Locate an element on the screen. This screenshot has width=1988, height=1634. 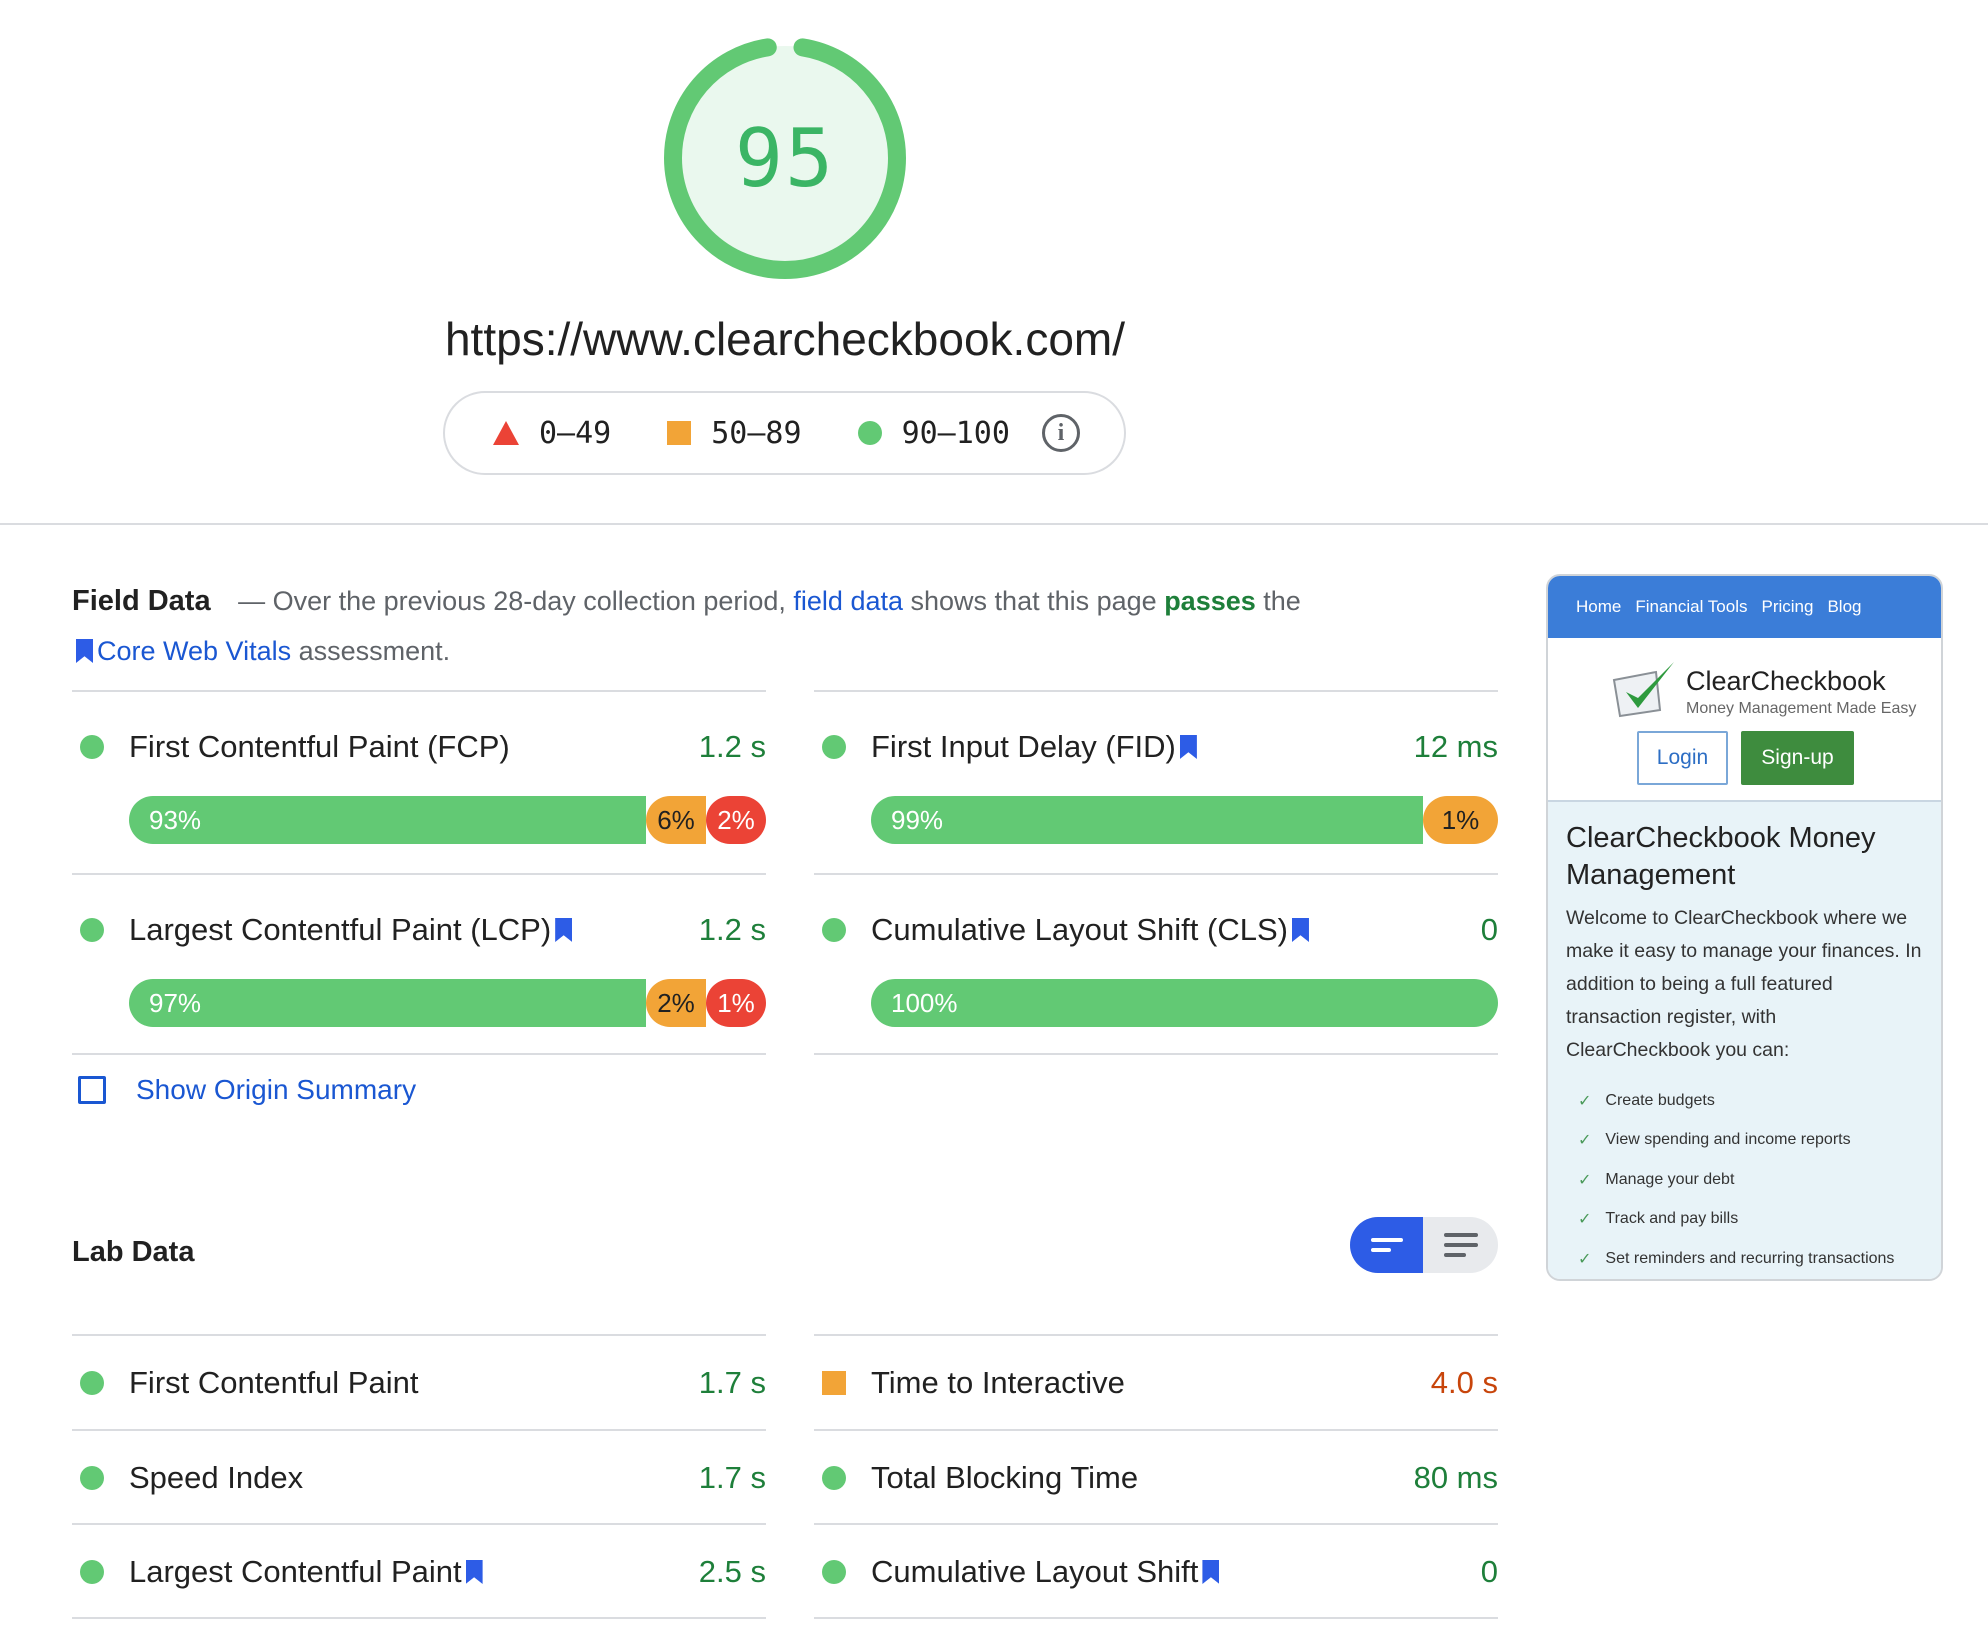
thumb-tagline: Money Management Made Easy is located at coordinates (1801, 708).